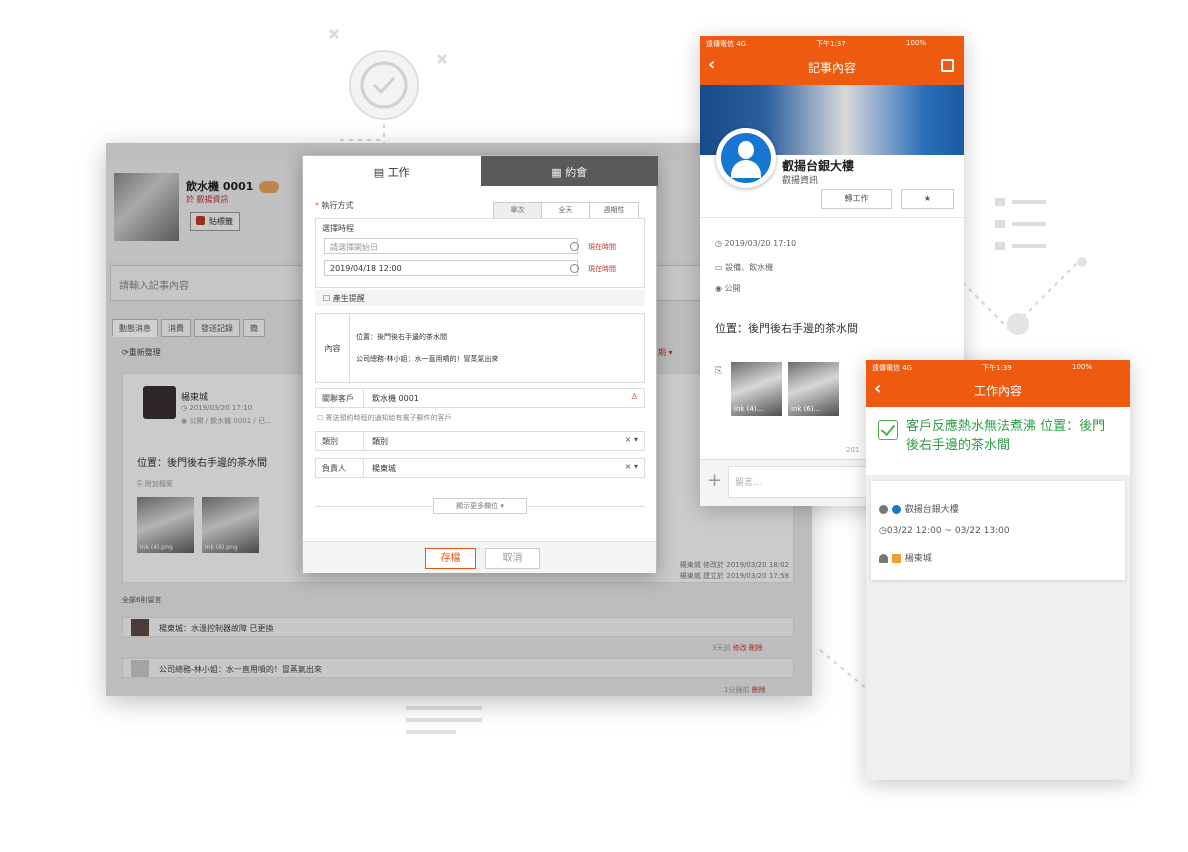 This screenshot has width=1188, height=852. Describe the element at coordinates (125, 352) in the screenshot. I see `refresh-icon: ⟳` at that location.